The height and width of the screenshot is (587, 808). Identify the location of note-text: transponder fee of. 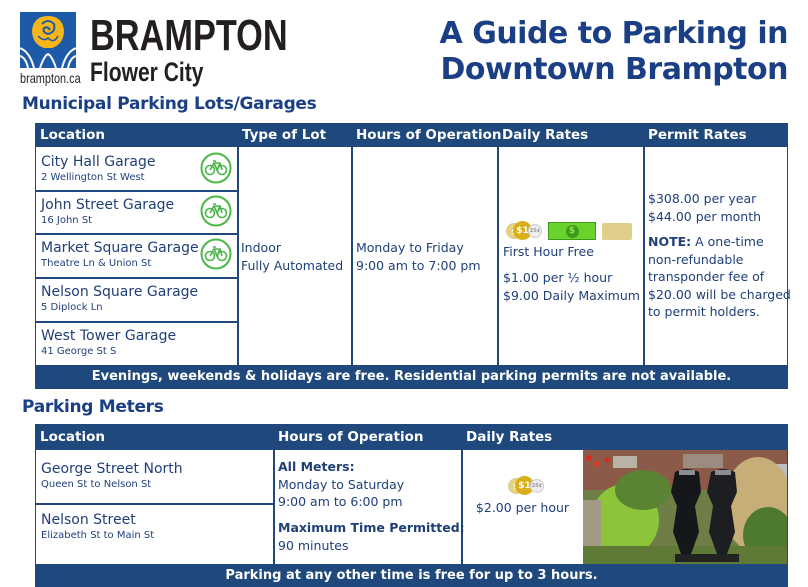
(706, 276).